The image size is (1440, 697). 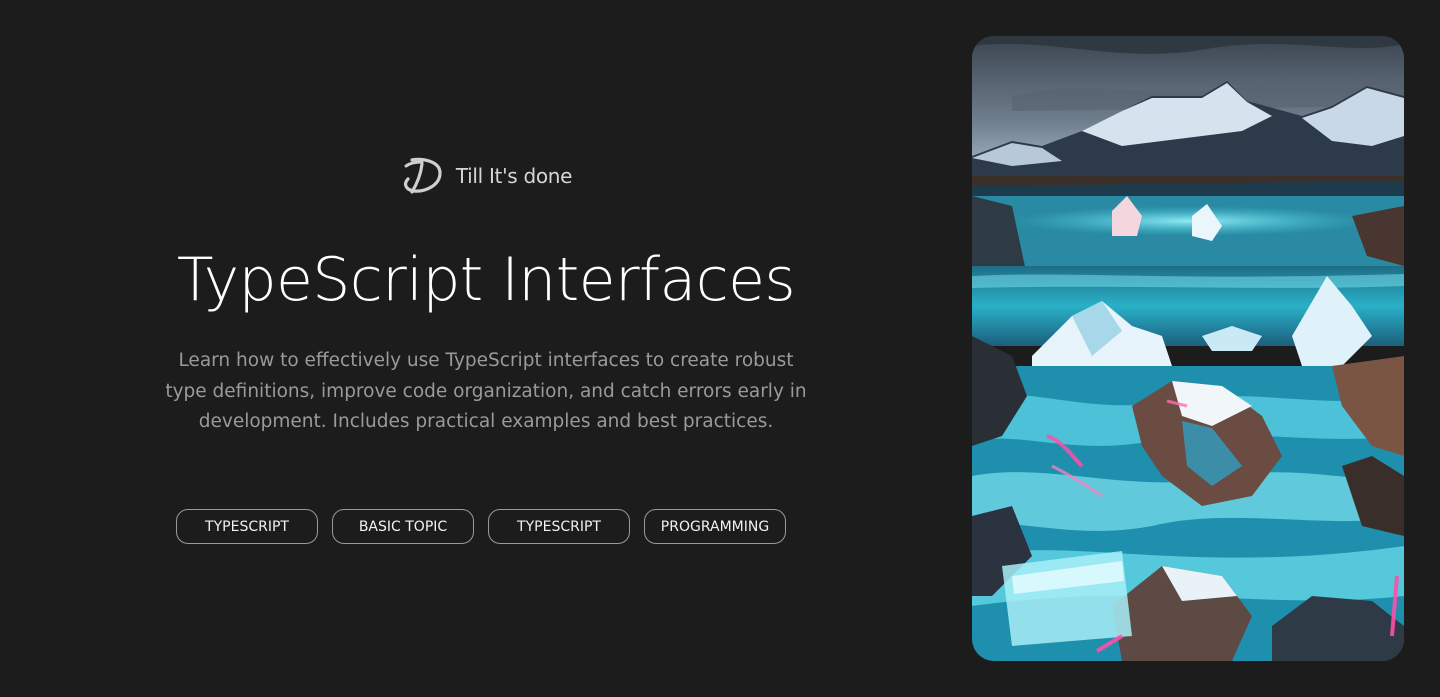 I want to click on brand: Till It's done, so click(x=486, y=176).